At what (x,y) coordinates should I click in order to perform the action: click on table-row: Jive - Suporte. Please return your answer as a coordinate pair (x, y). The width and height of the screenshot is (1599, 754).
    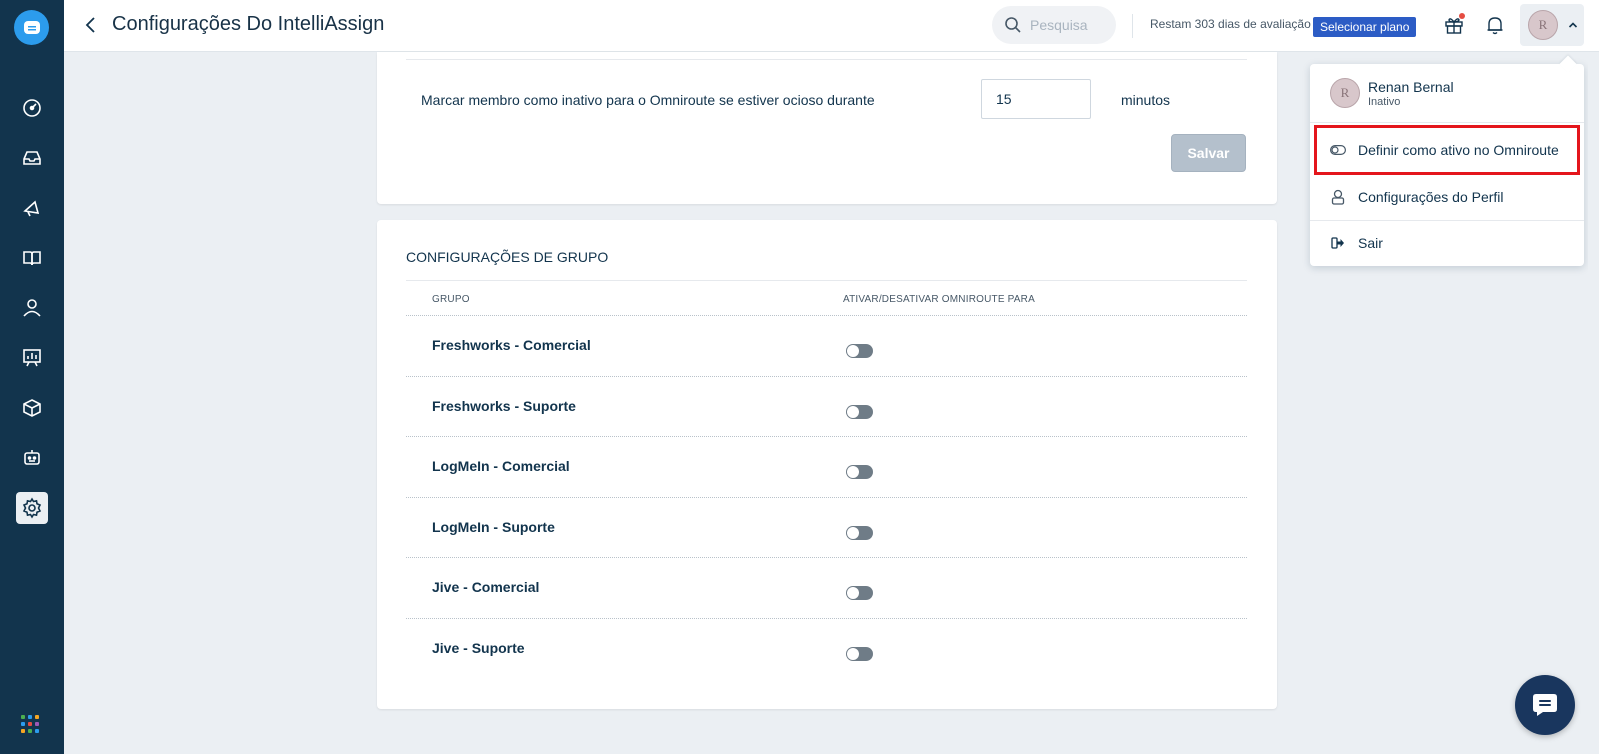
    Looking at the image, I should click on (826, 649).